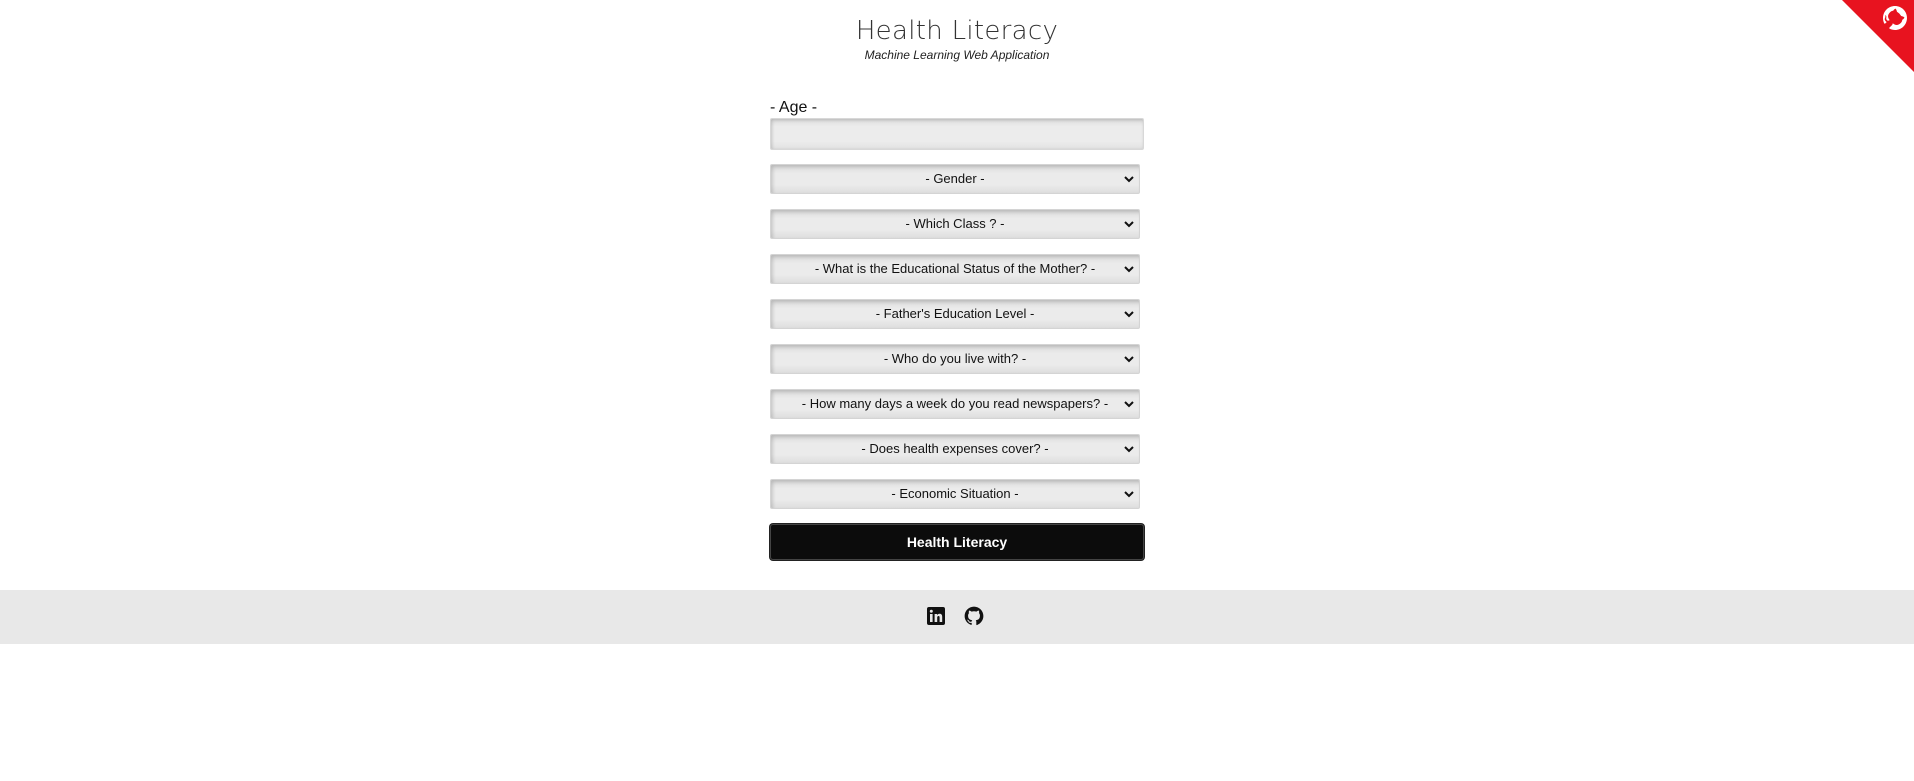 Image resolution: width=1914 pixels, height=781 pixels. I want to click on github-corner-link, so click(1878, 36).